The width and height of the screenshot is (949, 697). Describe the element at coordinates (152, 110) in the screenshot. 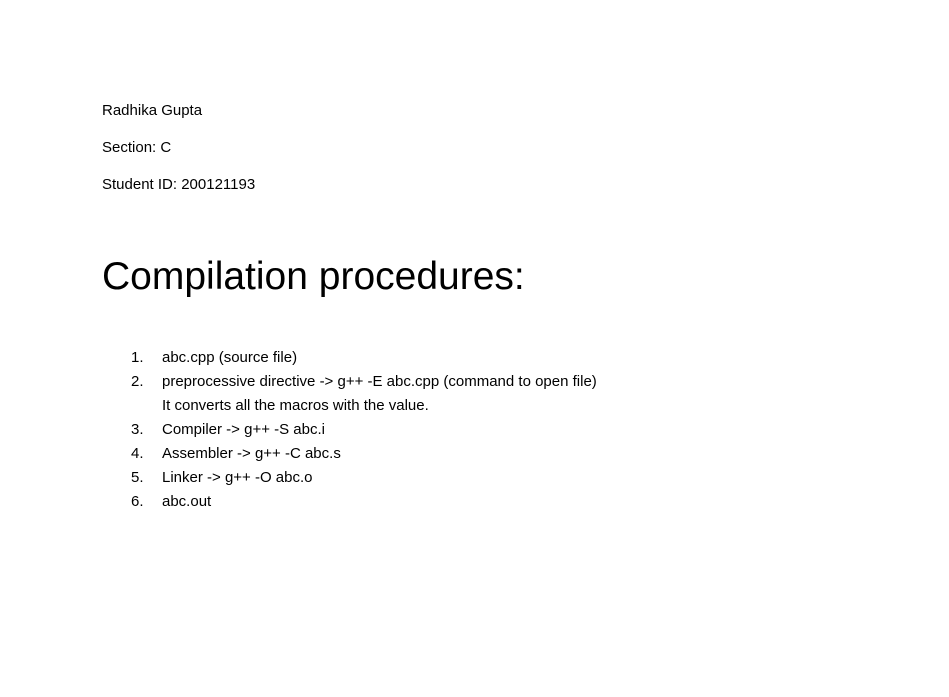

I see `student-name: Radhika Gupta` at that location.